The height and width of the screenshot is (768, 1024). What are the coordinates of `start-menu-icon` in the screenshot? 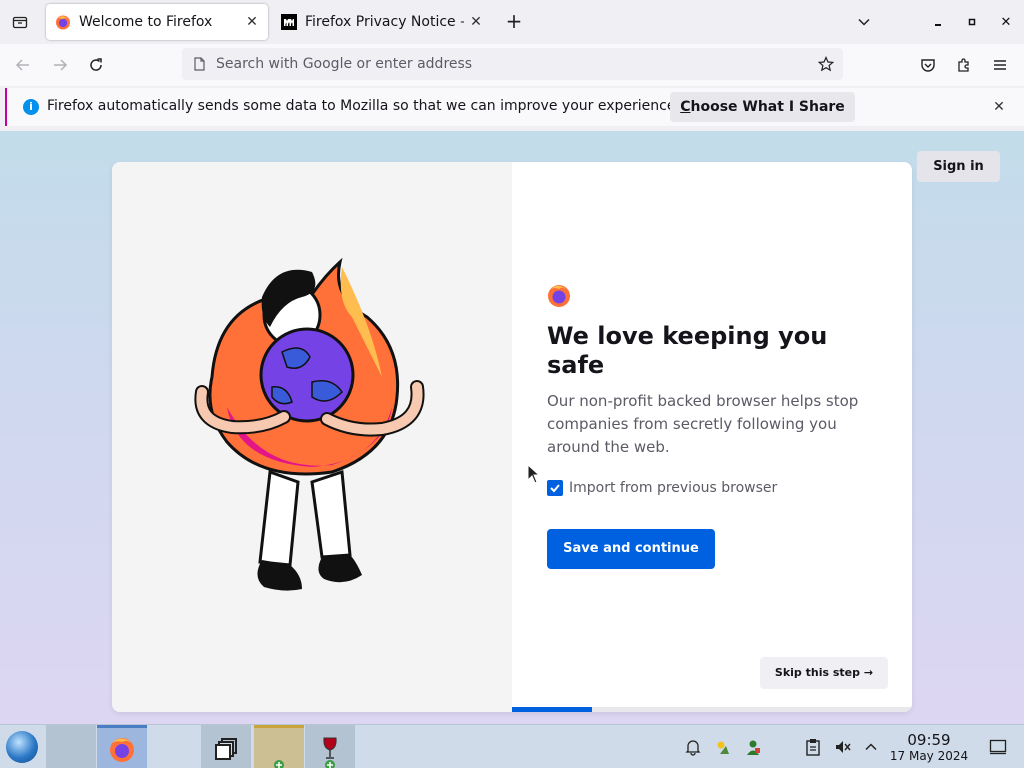 It's located at (22, 747).